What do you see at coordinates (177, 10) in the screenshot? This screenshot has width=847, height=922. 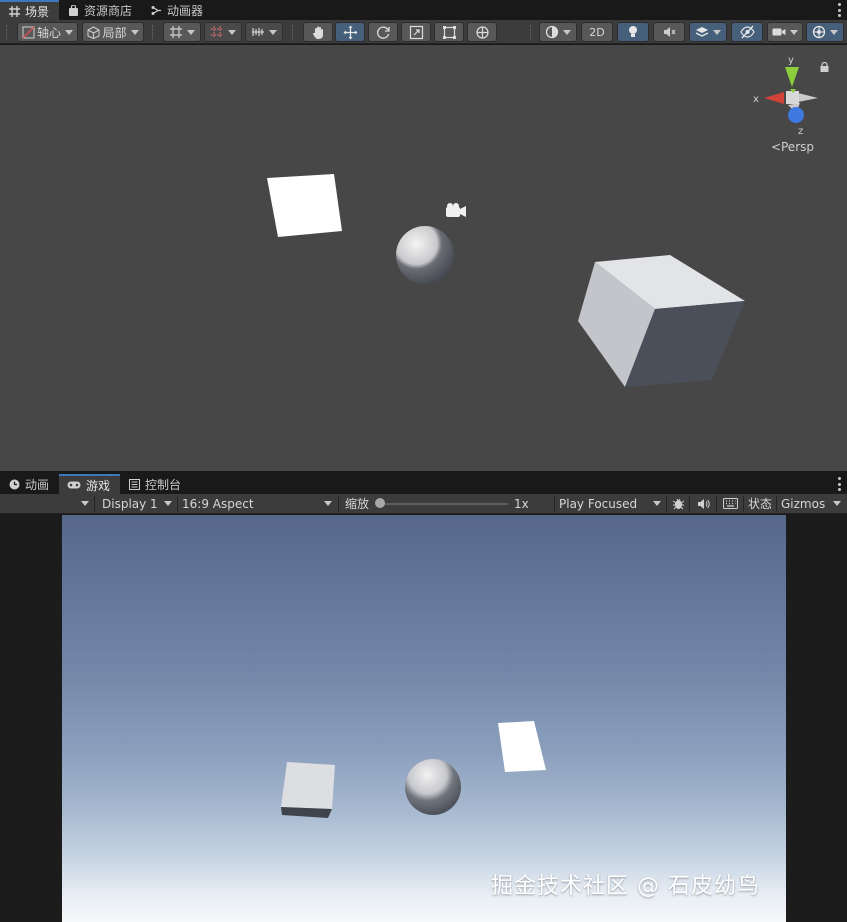 I see `tab-animator: 动画器` at bounding box center [177, 10].